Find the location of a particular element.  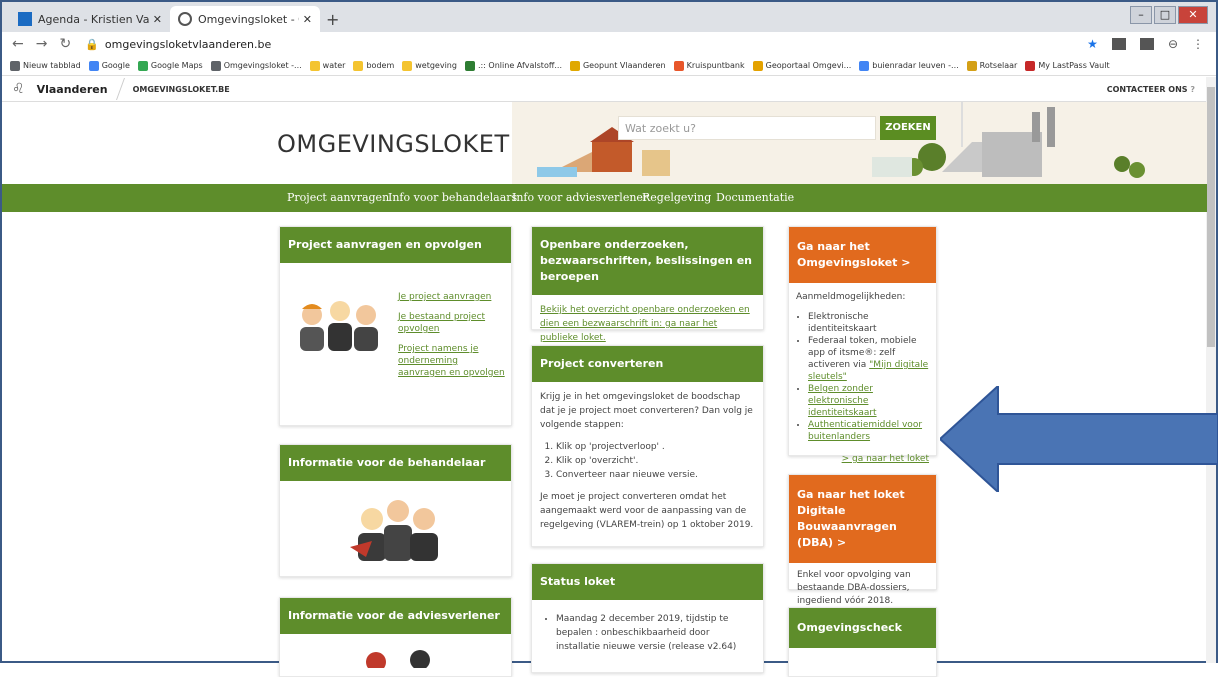

reload-icon: ↻ is located at coordinates (65, 44).